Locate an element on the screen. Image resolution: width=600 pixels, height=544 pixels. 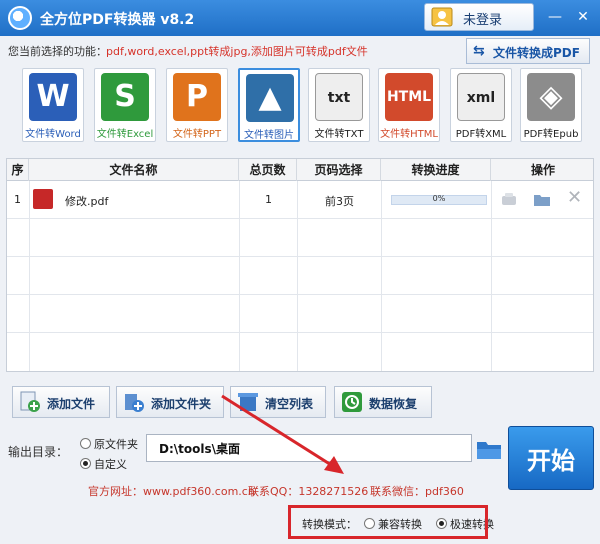
table-header: 序 文件名称 总页数 页码选择 转换进度 操作 is located at coordinates (300, 170).